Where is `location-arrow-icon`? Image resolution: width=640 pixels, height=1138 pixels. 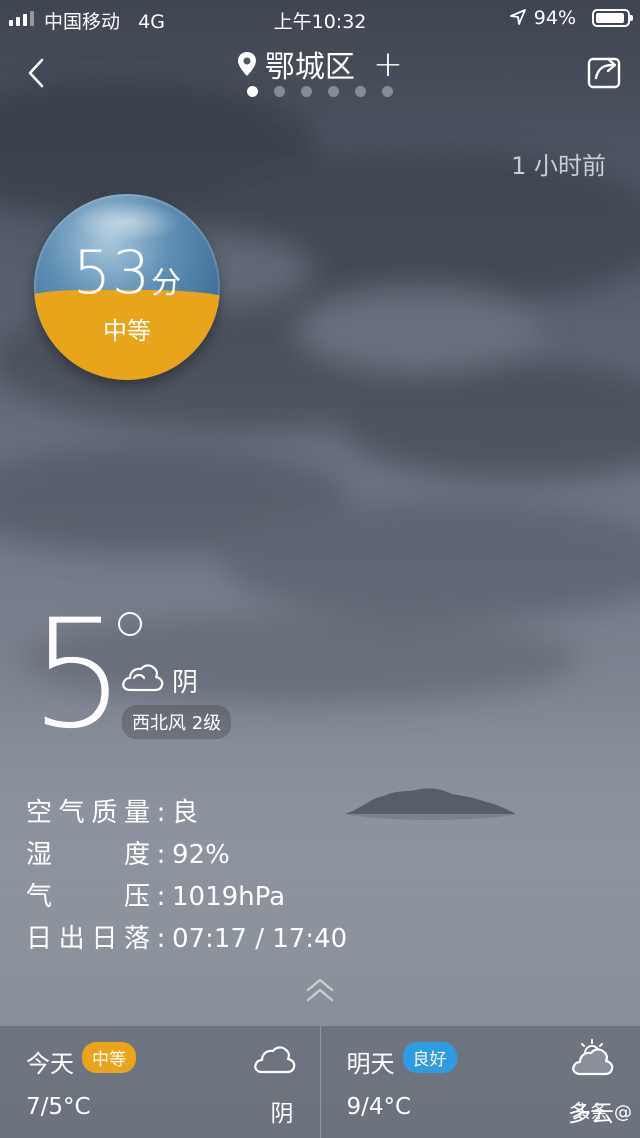
location-arrow-icon is located at coordinates (518, 17).